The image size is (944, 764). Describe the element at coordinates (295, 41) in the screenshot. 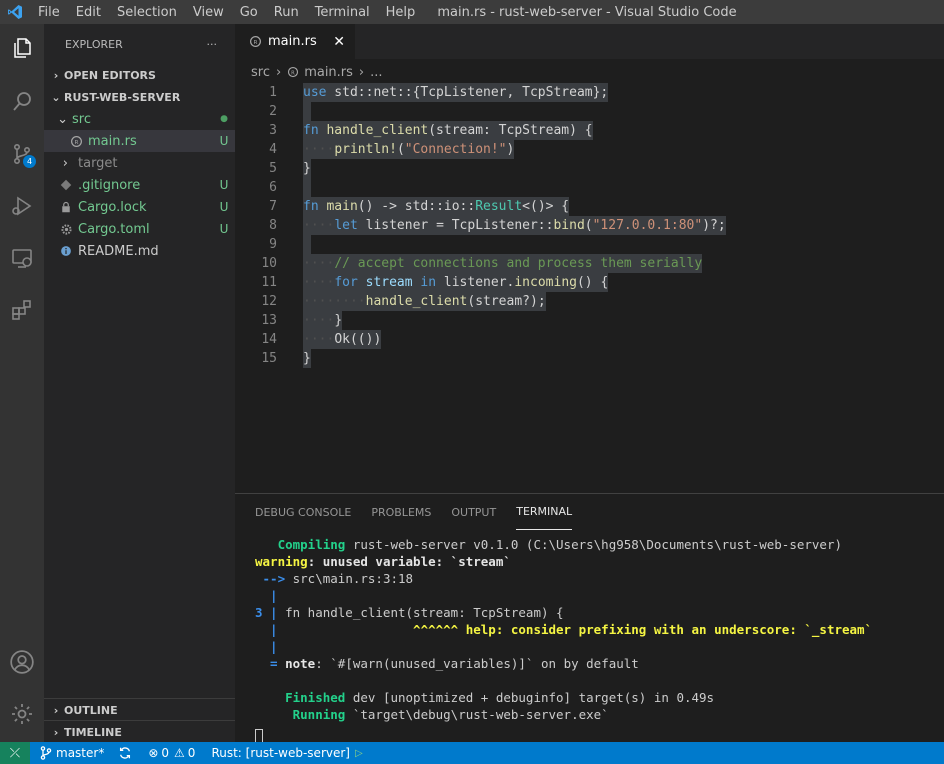

I see `tab-main-rs: R main.rs ✕` at that location.